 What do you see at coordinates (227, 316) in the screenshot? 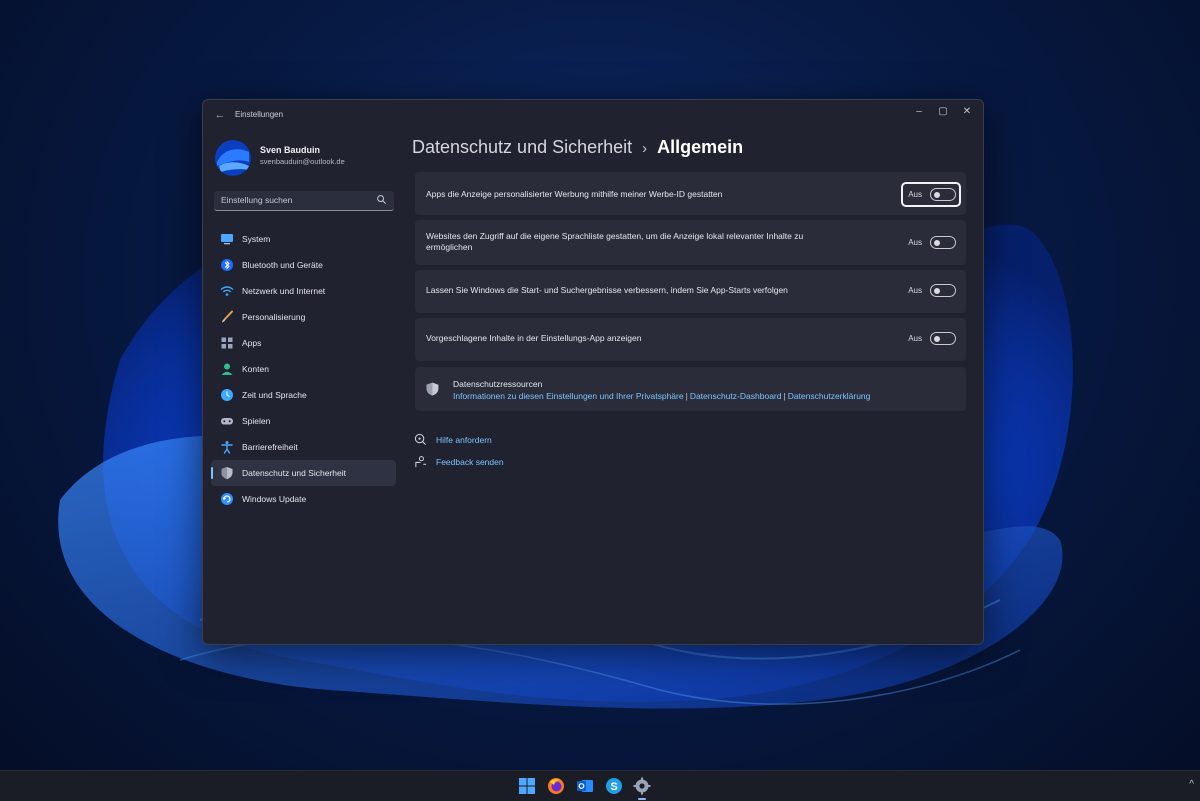
I see `brush-icon` at bounding box center [227, 316].